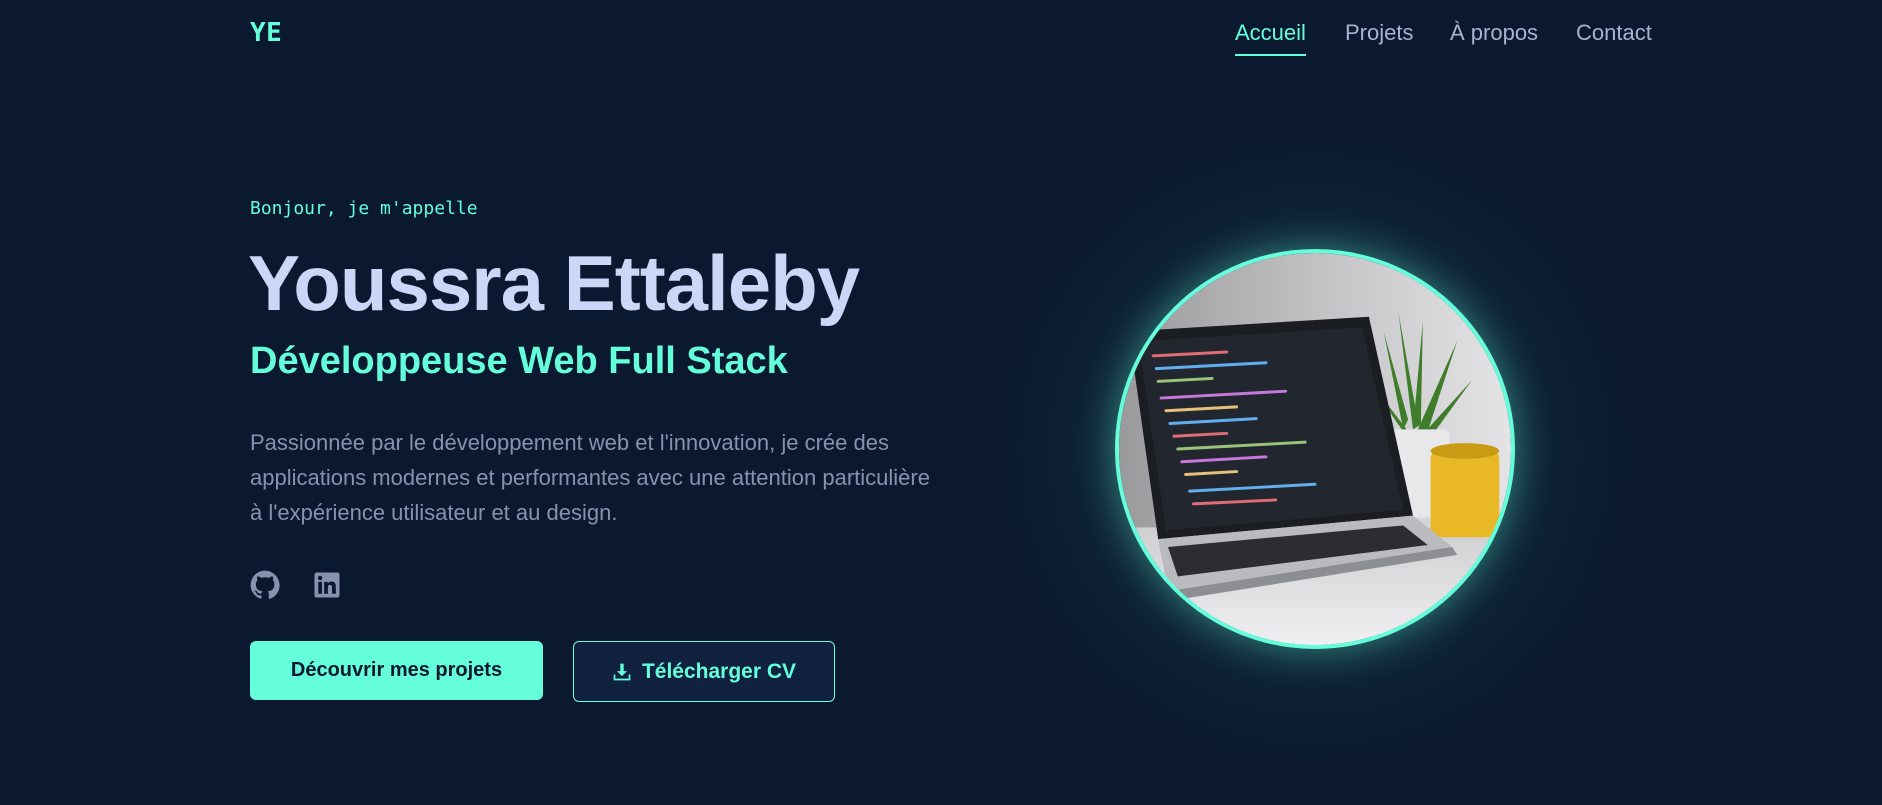 This screenshot has height=805, width=1882. What do you see at coordinates (1494, 33) in the screenshot?
I see `nav-item-a-propos: À propos` at bounding box center [1494, 33].